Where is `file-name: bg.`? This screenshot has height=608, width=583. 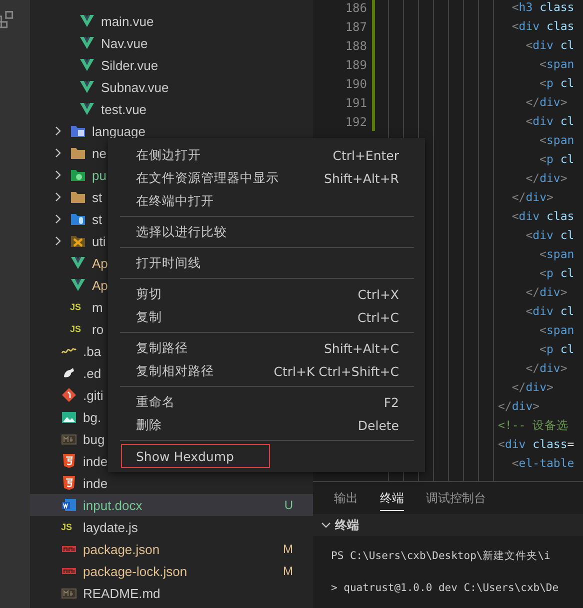 file-name: bg. is located at coordinates (92, 417).